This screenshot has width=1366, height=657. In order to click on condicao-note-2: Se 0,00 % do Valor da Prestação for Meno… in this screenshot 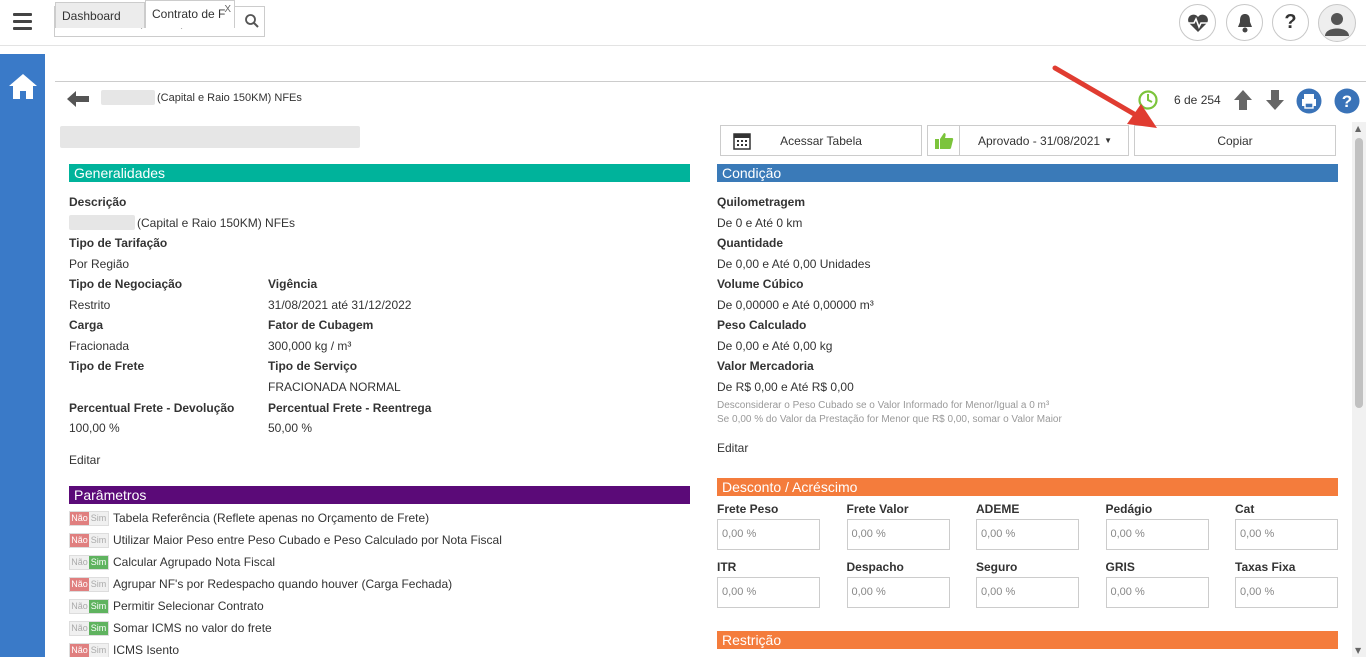, I will do `click(889, 419)`.